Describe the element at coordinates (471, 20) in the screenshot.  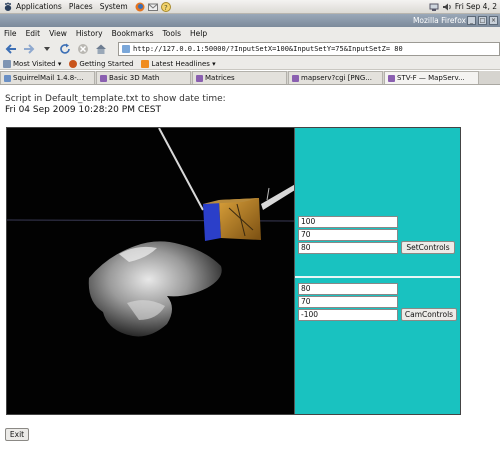
I see `minimize-button: _` at that location.